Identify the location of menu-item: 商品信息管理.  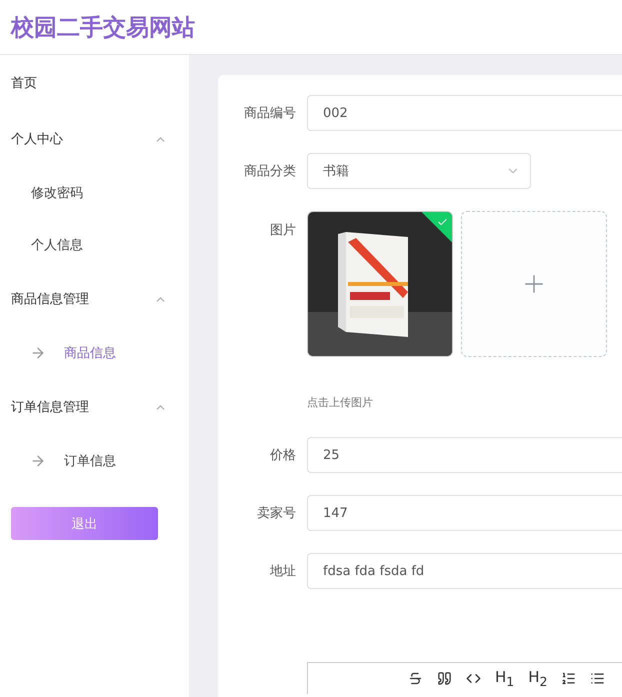
(94, 299).